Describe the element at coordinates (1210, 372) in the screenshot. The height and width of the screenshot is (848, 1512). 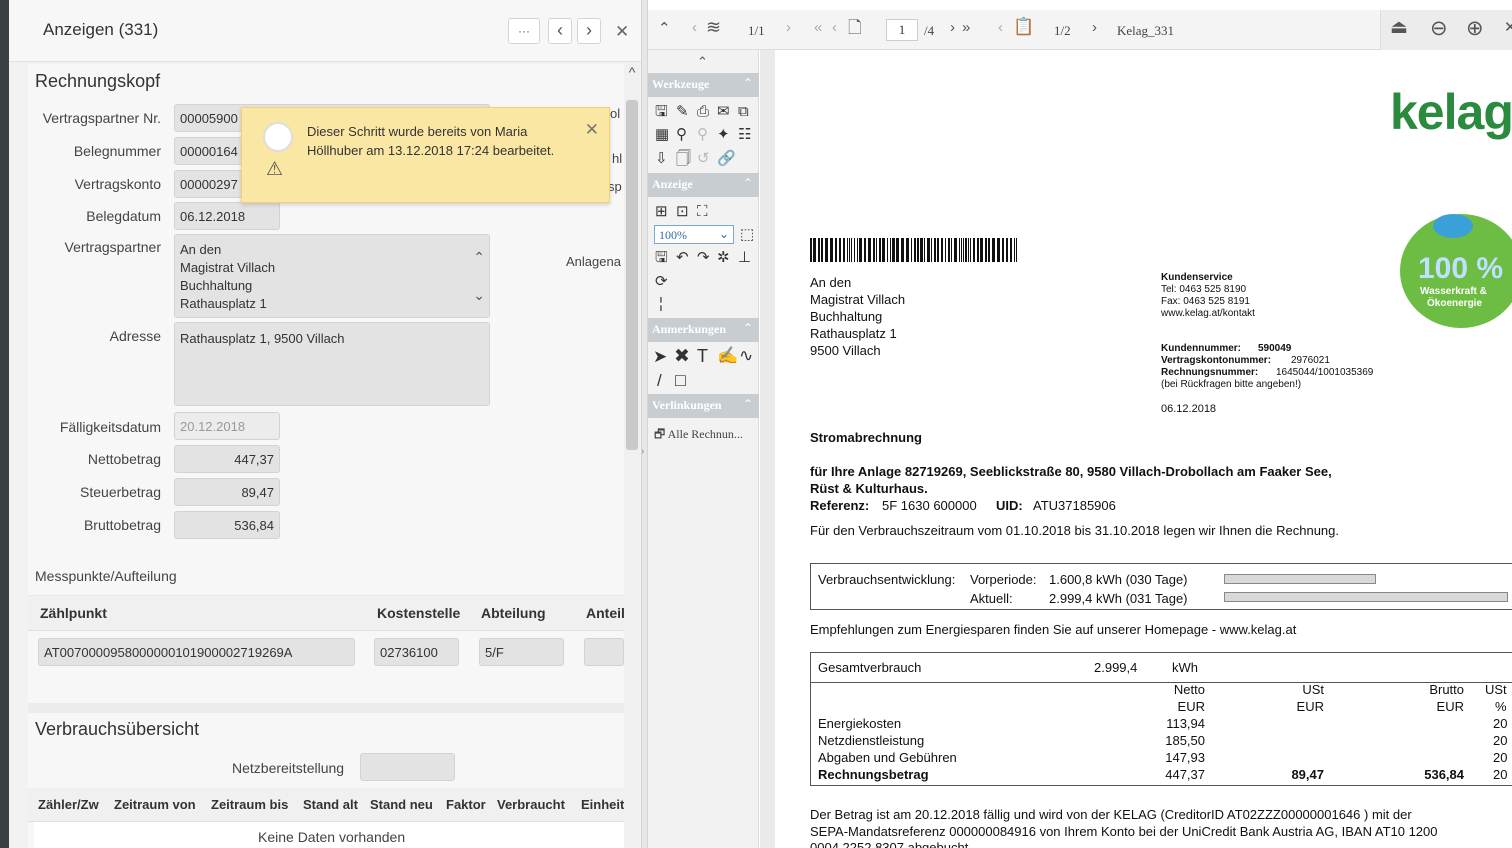
I see `rechnungsnummer-label: Rechnungsnummer:` at that location.